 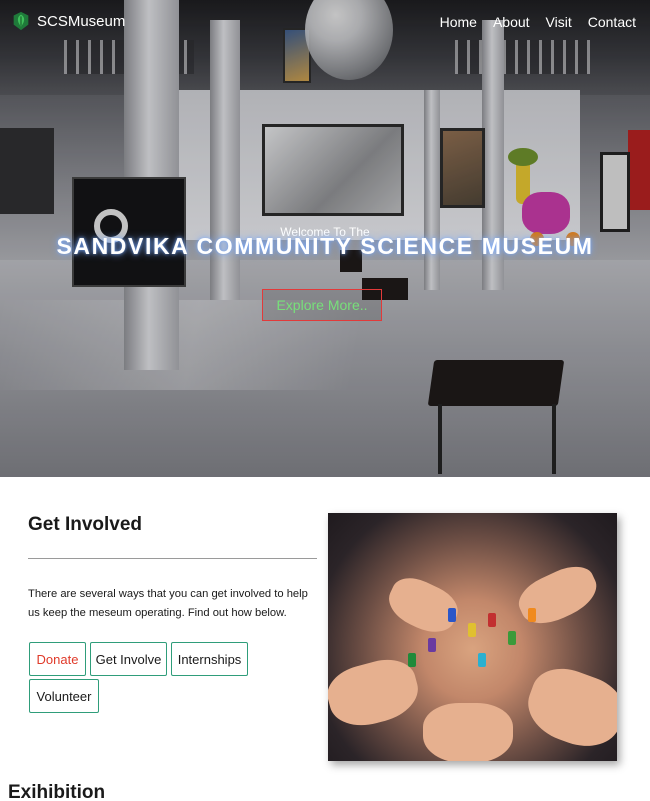 I want to click on hero-title: SANDVIKA COMMUNITY SCIENCE MUSEUM, so click(x=325, y=246).